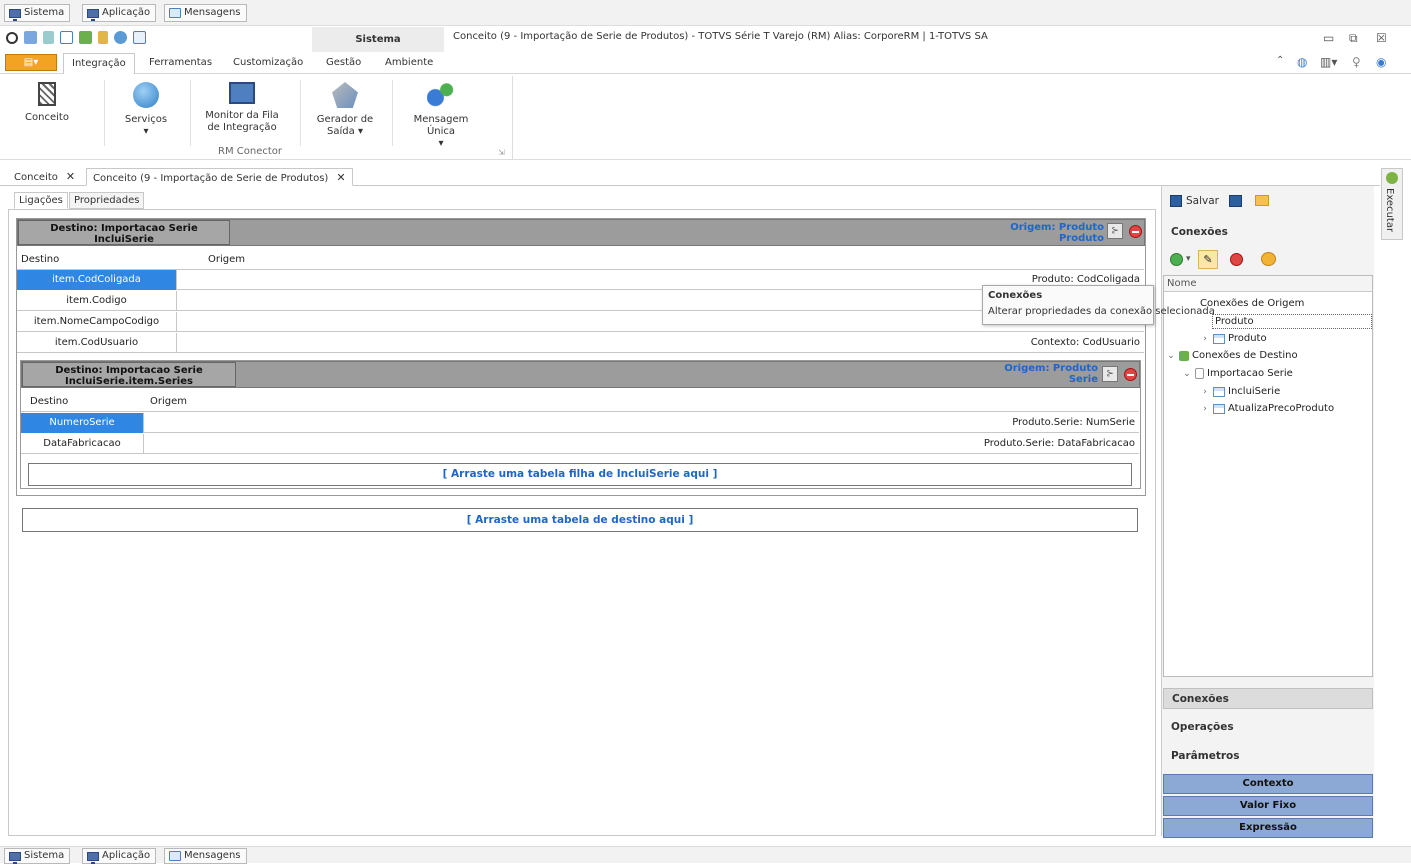 The width and height of the screenshot is (1411, 864). Describe the element at coordinates (1268, 756) in the screenshot. I see `nav-parametros: Parâmetros` at that location.